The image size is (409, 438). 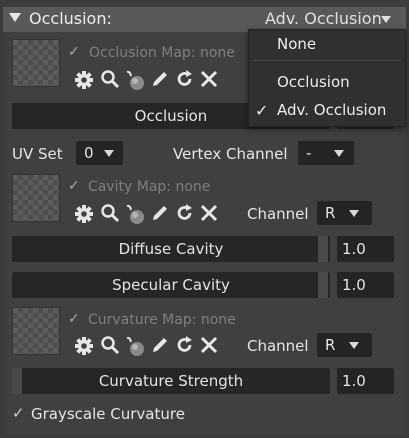 I want to click on section-title: Occlusion:, so click(x=70, y=18).